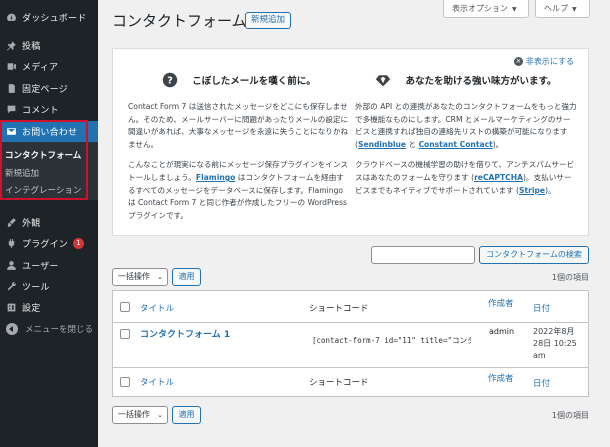  Describe the element at coordinates (570, 277) in the screenshot. I see `item-count-top: 1個の項目` at that location.